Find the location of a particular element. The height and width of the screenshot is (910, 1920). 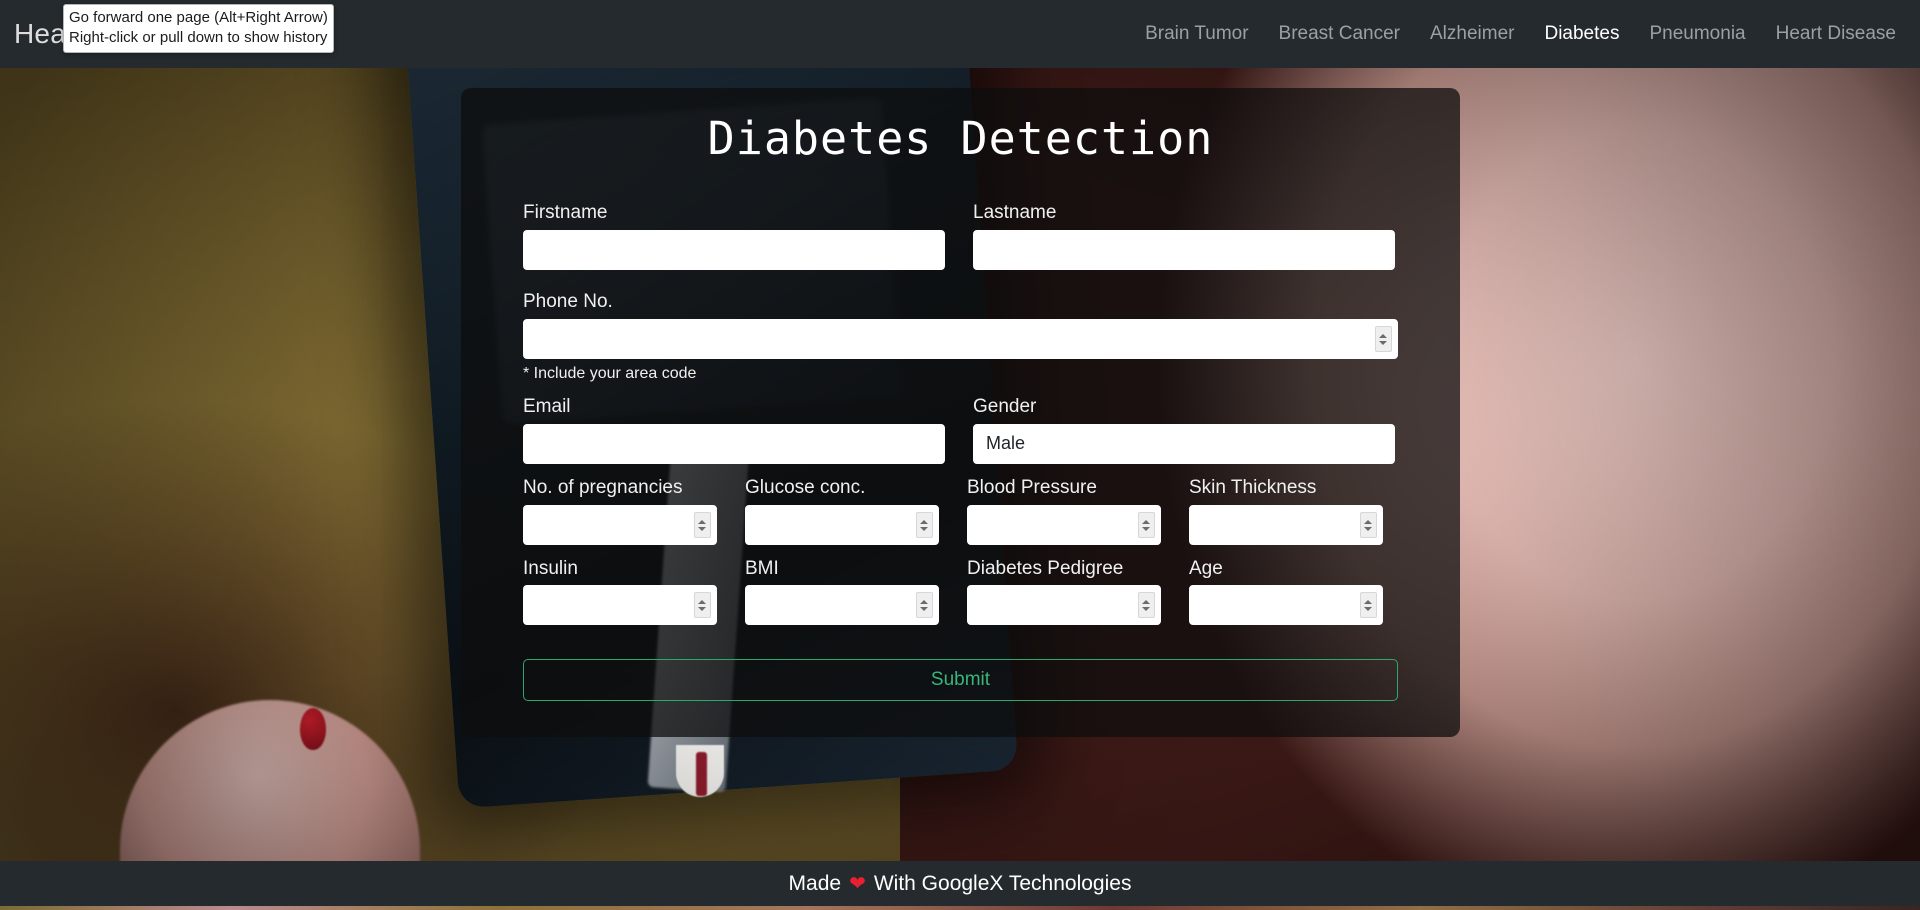

page-title: Diabetes Detection is located at coordinates (960, 138).